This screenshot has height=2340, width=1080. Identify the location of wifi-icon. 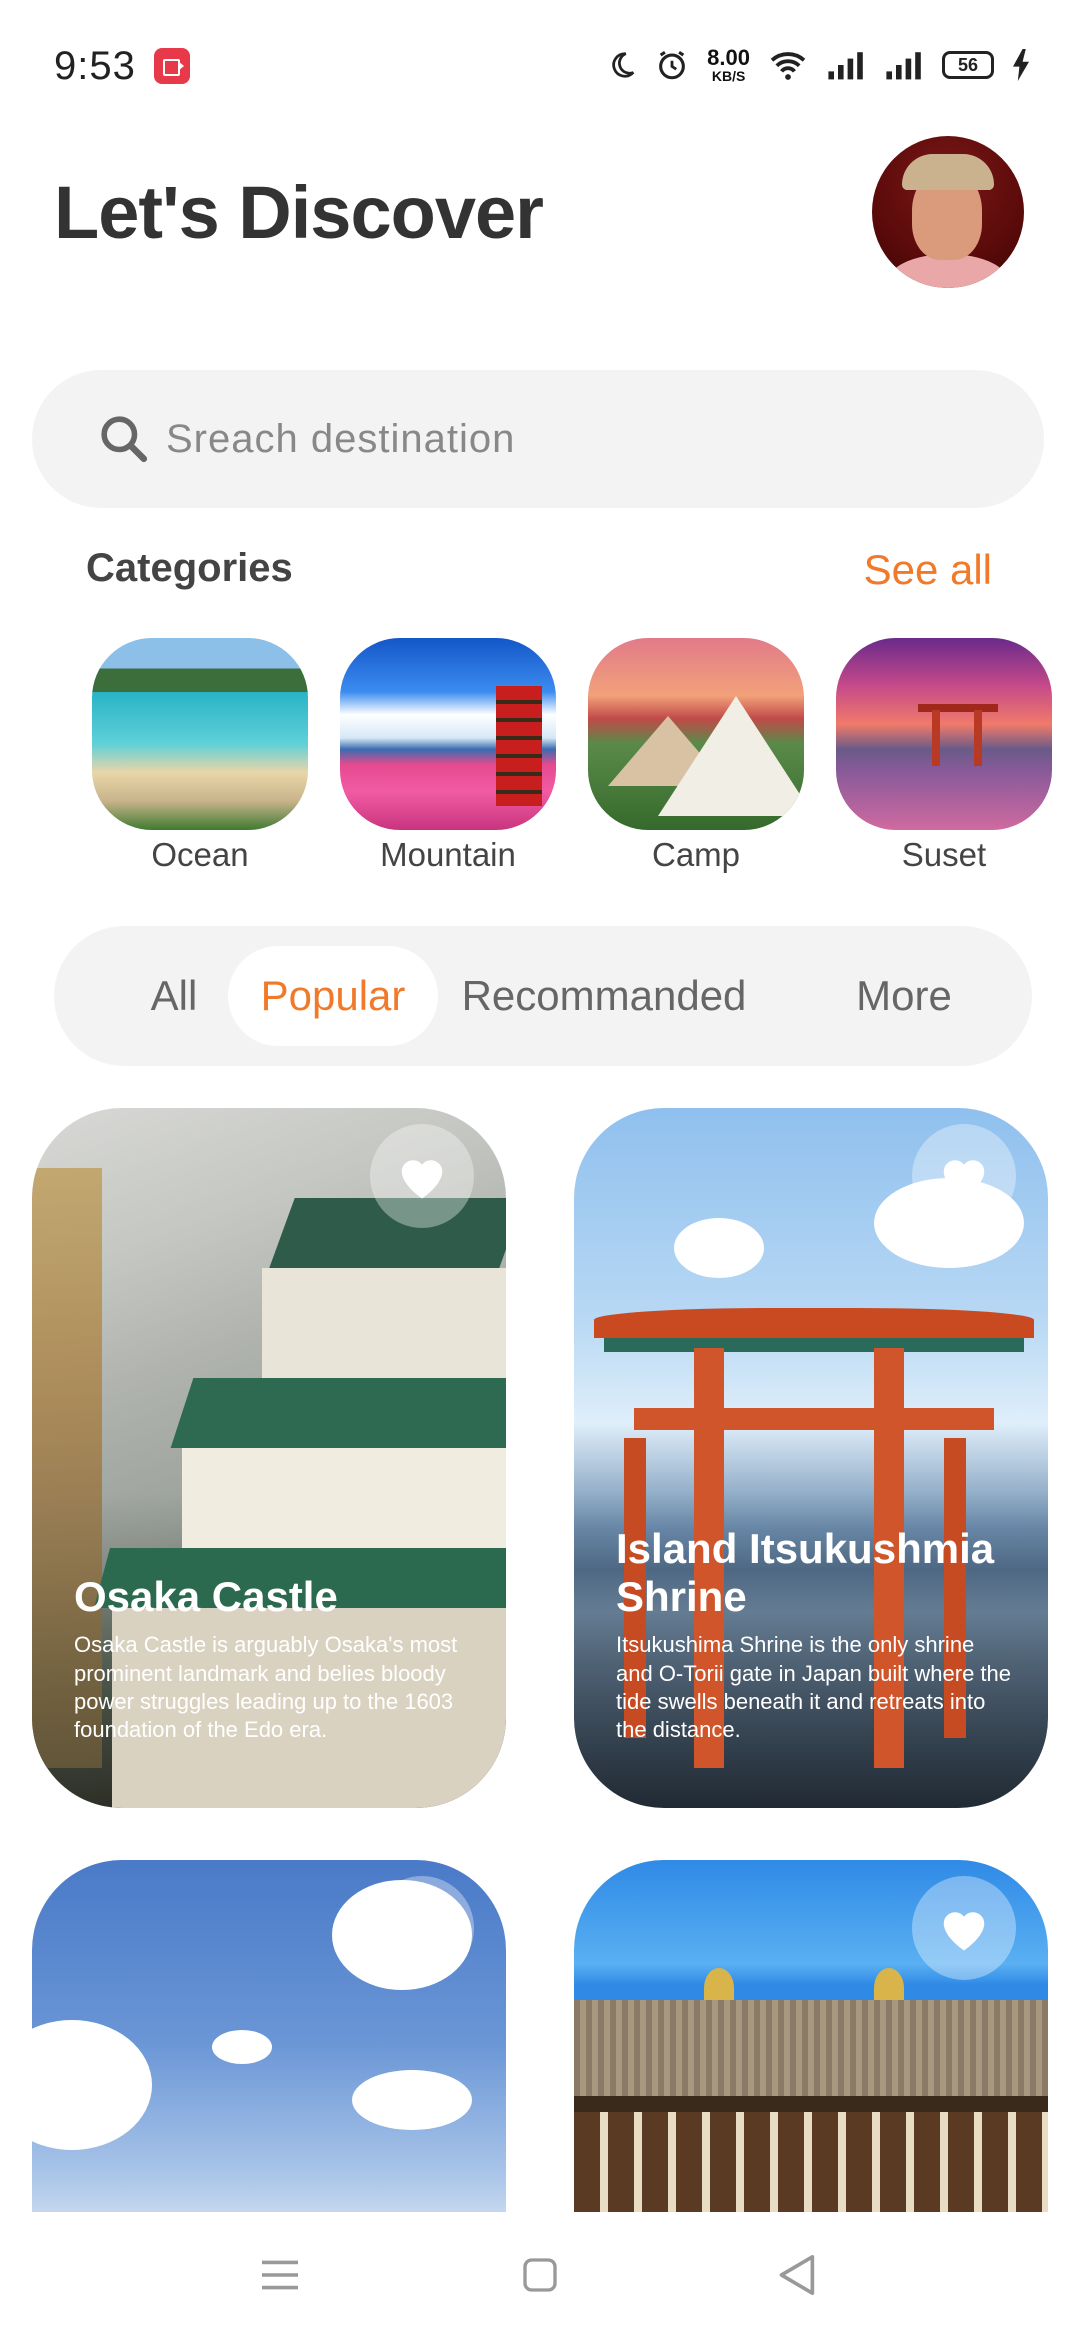
(788, 66).